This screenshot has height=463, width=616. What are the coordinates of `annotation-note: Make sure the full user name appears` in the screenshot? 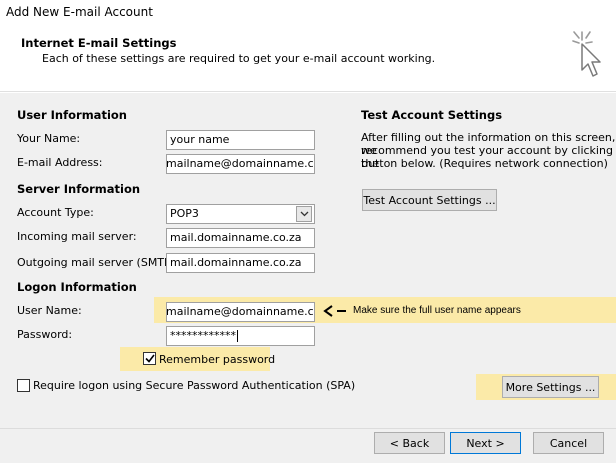 It's located at (437, 310).